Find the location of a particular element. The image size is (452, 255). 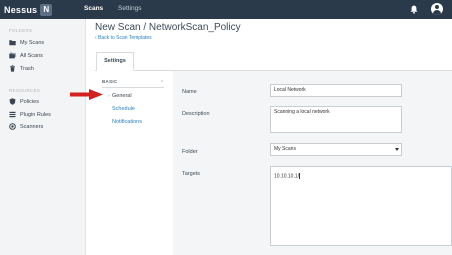

description-label: Description is located at coordinates (196, 114).